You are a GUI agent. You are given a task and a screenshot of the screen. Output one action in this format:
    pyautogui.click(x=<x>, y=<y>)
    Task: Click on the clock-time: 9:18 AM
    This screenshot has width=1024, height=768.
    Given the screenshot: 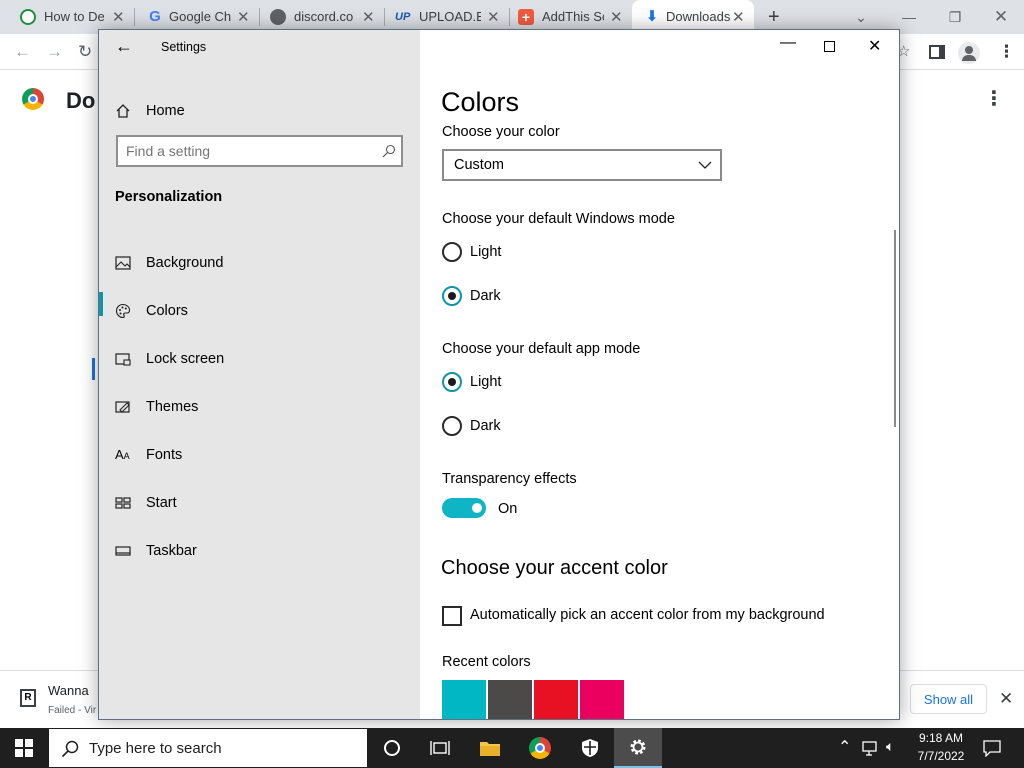 What is the action you would take?
    pyautogui.click(x=941, y=738)
    